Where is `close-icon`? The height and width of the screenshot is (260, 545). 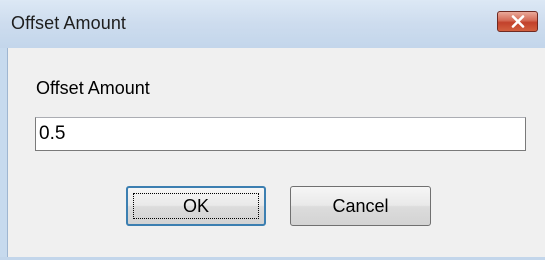 close-icon is located at coordinates (518, 21).